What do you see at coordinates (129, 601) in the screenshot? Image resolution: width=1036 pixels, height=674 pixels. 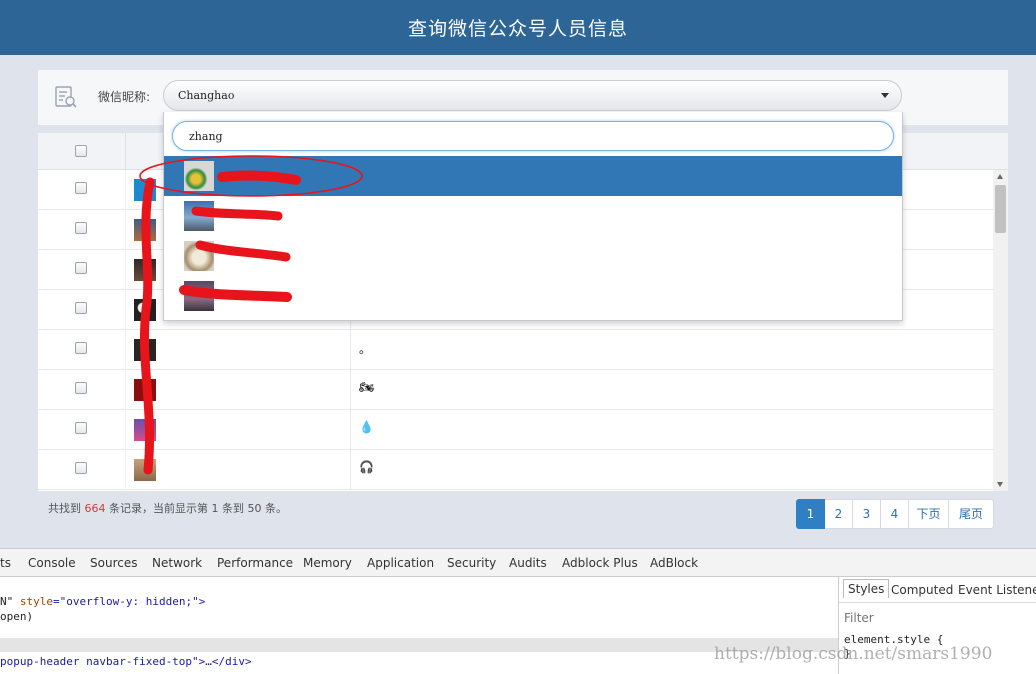 I see `dom-line-value: ="overflow-y: hidden;">` at bounding box center [129, 601].